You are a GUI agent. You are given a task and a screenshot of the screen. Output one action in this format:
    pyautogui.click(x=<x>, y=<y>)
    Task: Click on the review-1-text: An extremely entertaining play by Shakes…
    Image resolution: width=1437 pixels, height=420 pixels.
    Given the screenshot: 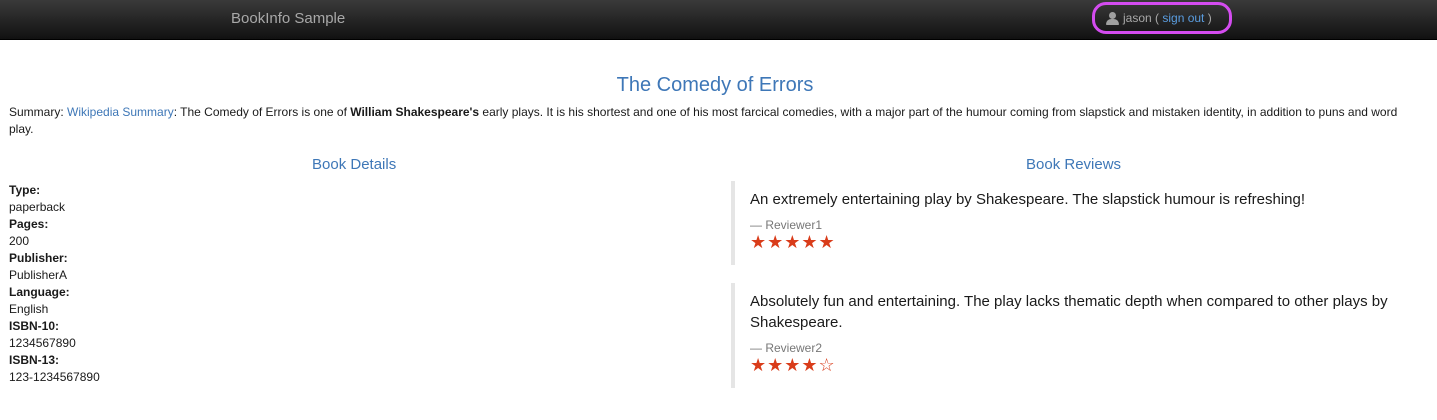 What is the action you would take?
    pyautogui.click(x=1028, y=199)
    